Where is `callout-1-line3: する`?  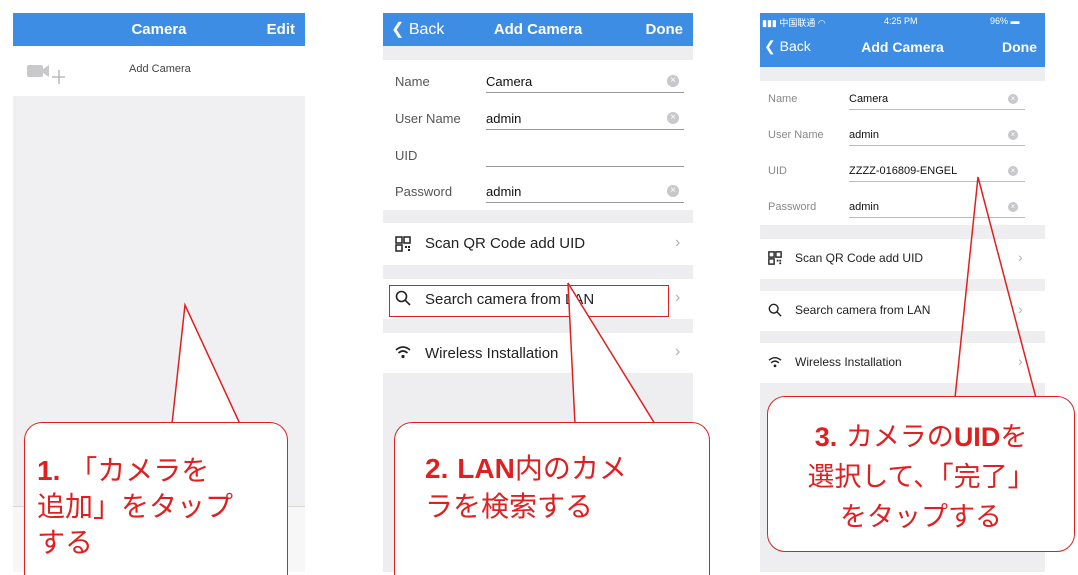 callout-1-line3: する is located at coordinates (65, 542).